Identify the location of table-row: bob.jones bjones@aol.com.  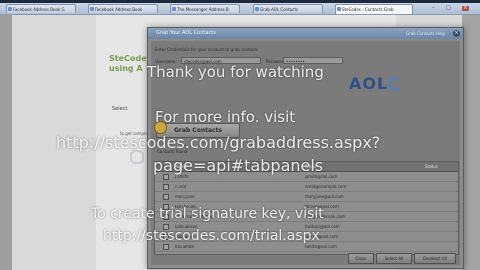
(306, 237).